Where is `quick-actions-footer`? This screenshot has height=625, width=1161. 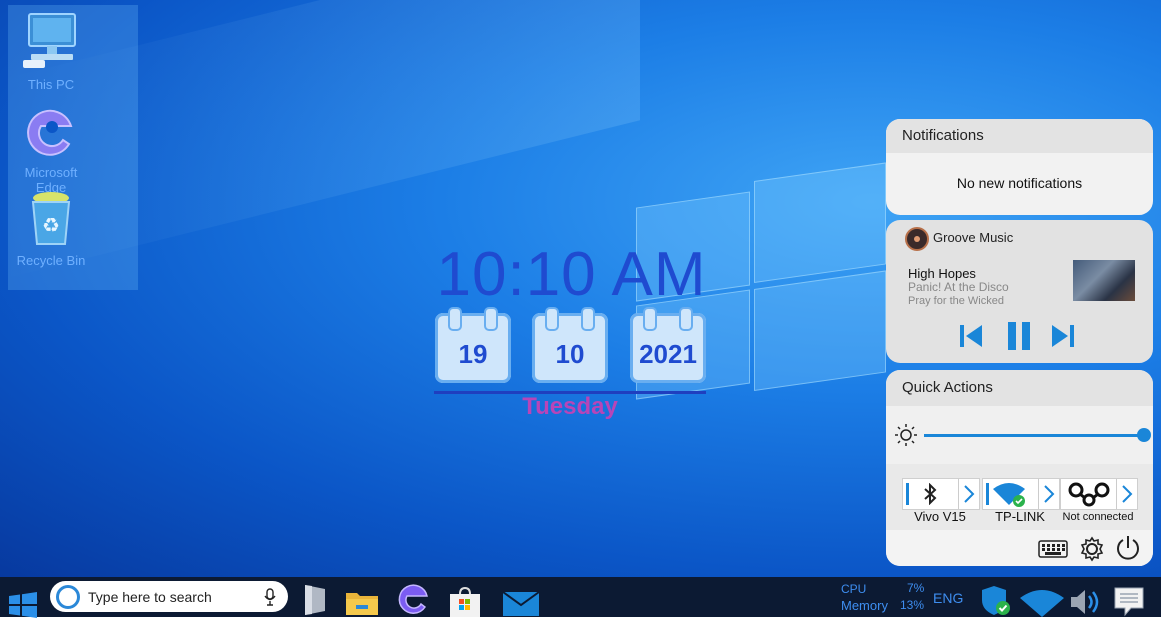
quick-actions-footer is located at coordinates (1019, 548).